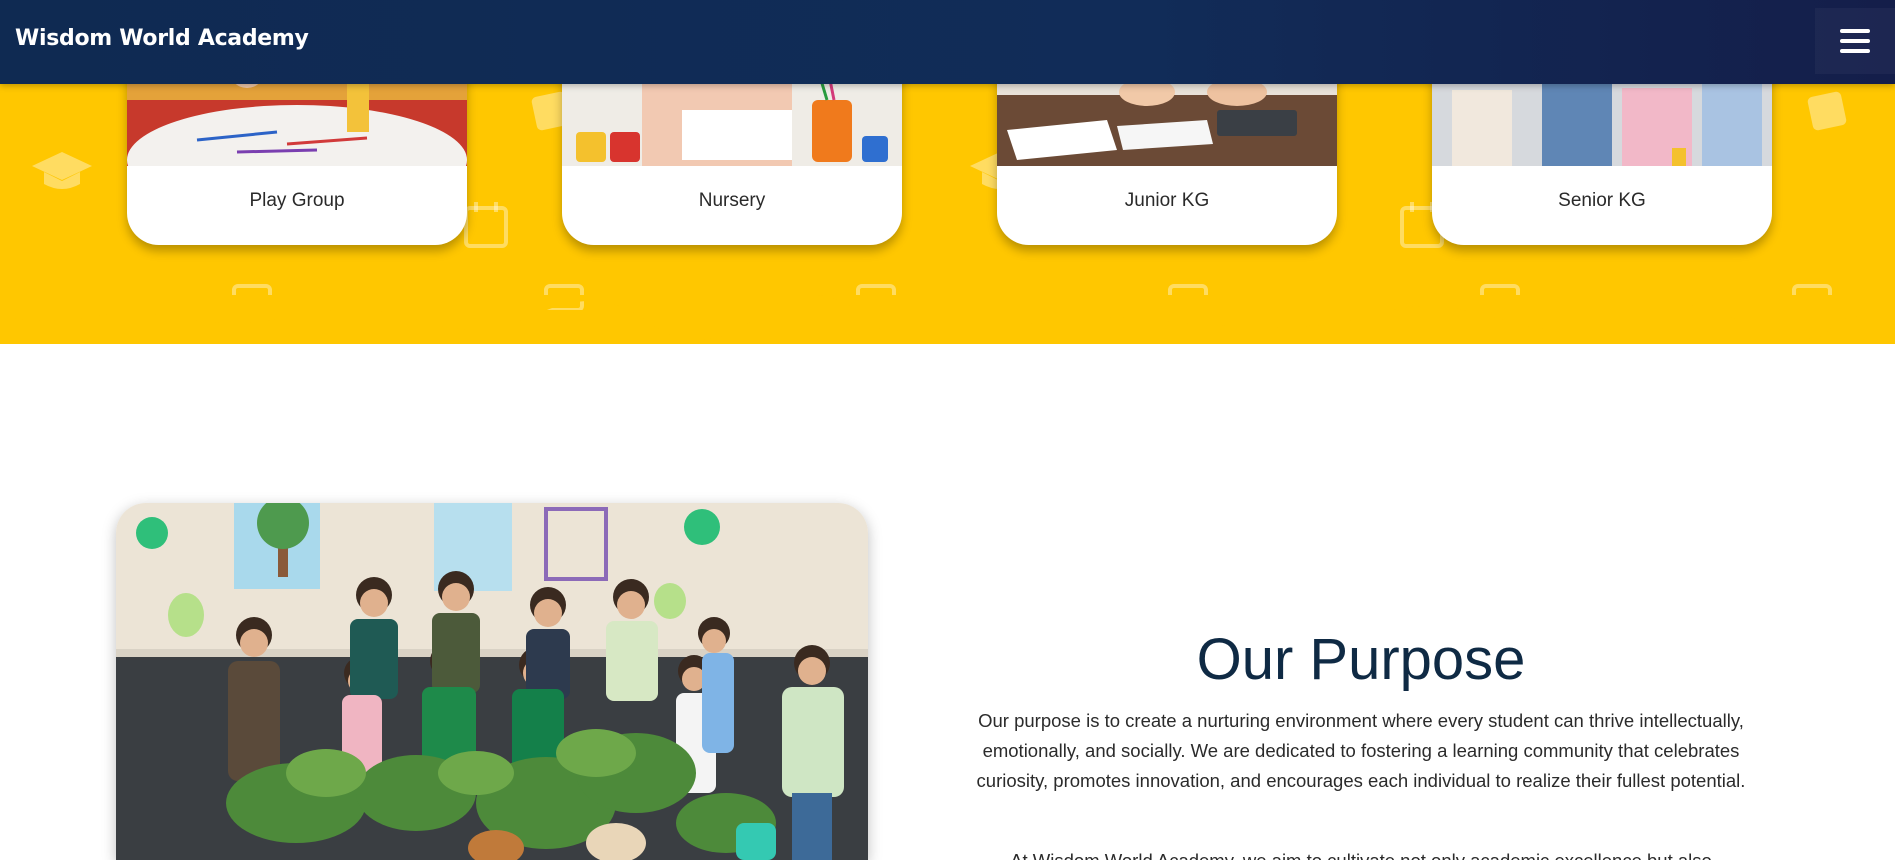 Image resolution: width=1895 pixels, height=860 pixels. Describe the element at coordinates (947, 42) in the screenshot. I see `top-navbar: Wisdom World Academy` at that location.